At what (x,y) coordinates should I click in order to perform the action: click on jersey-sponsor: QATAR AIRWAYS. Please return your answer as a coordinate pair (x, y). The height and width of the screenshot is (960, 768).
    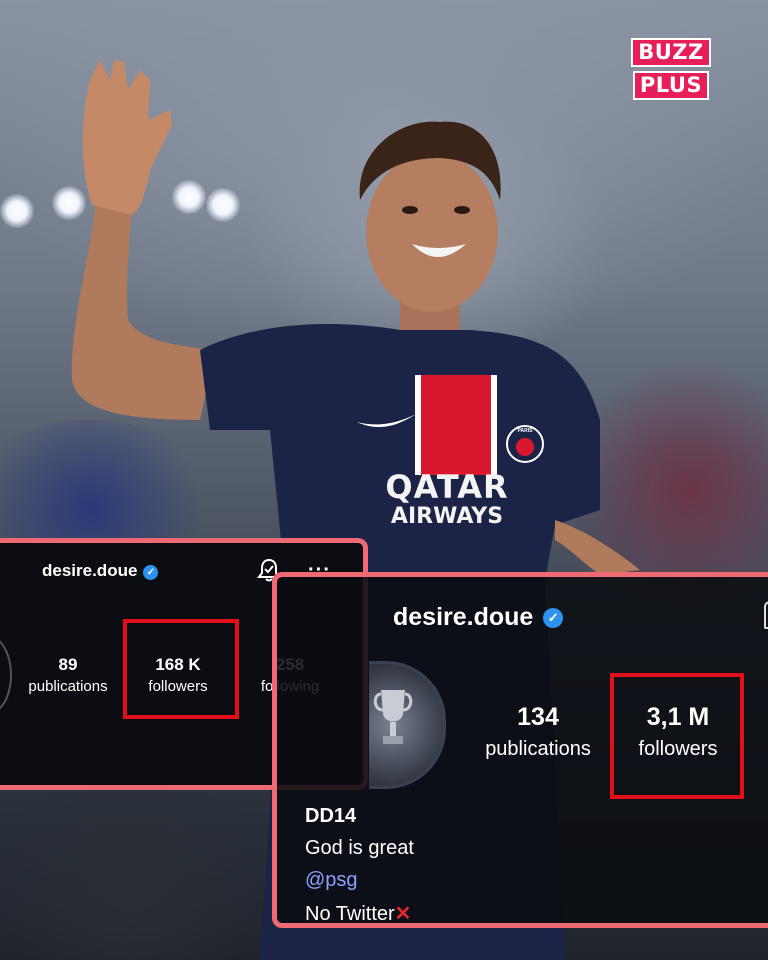
    Looking at the image, I should click on (447, 500).